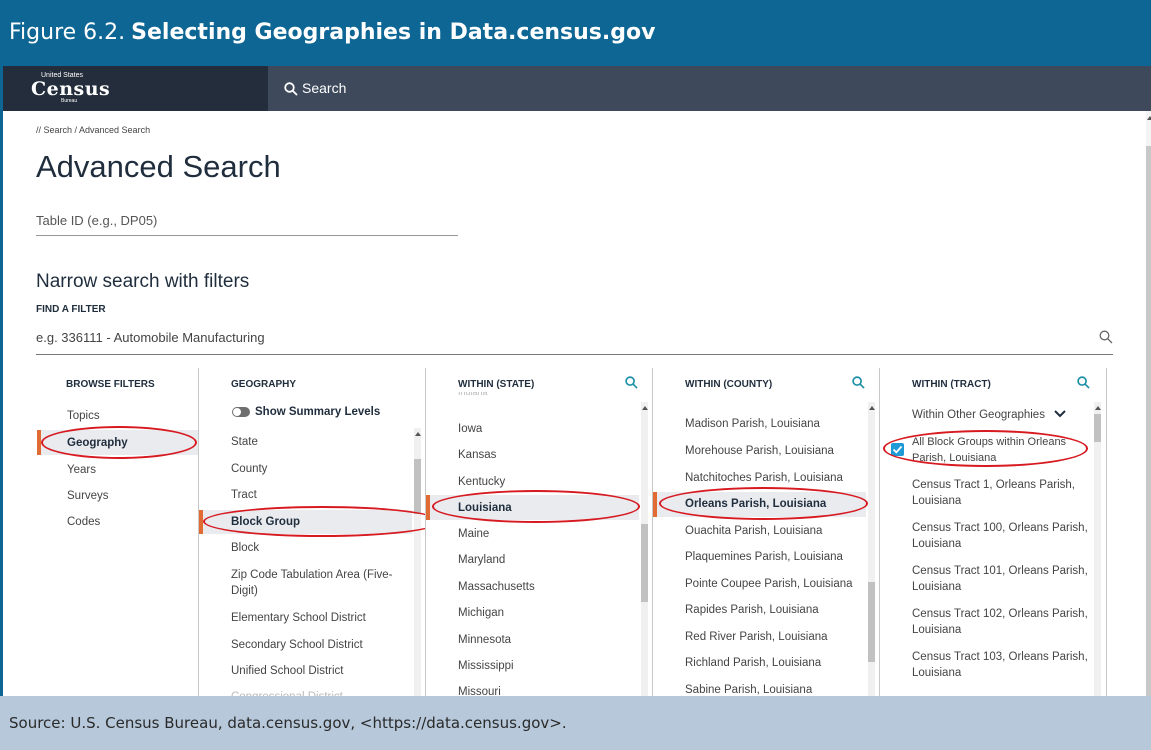 The image size is (1151, 750). What do you see at coordinates (135, 88) in the screenshot?
I see `logo-area: United States Census Bureau` at bounding box center [135, 88].